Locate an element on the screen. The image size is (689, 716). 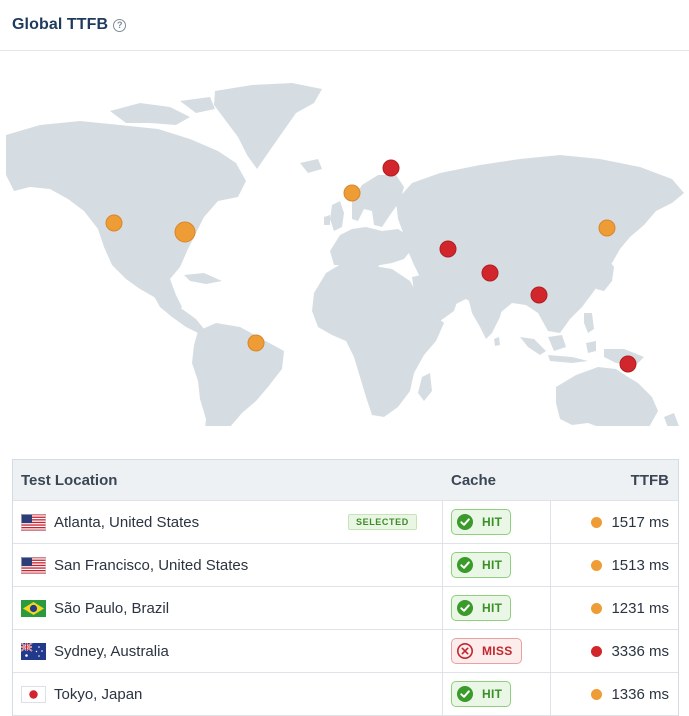
table-row: Tokyo, Japan HIT 1336 ms is located at coordinates (345, 694).